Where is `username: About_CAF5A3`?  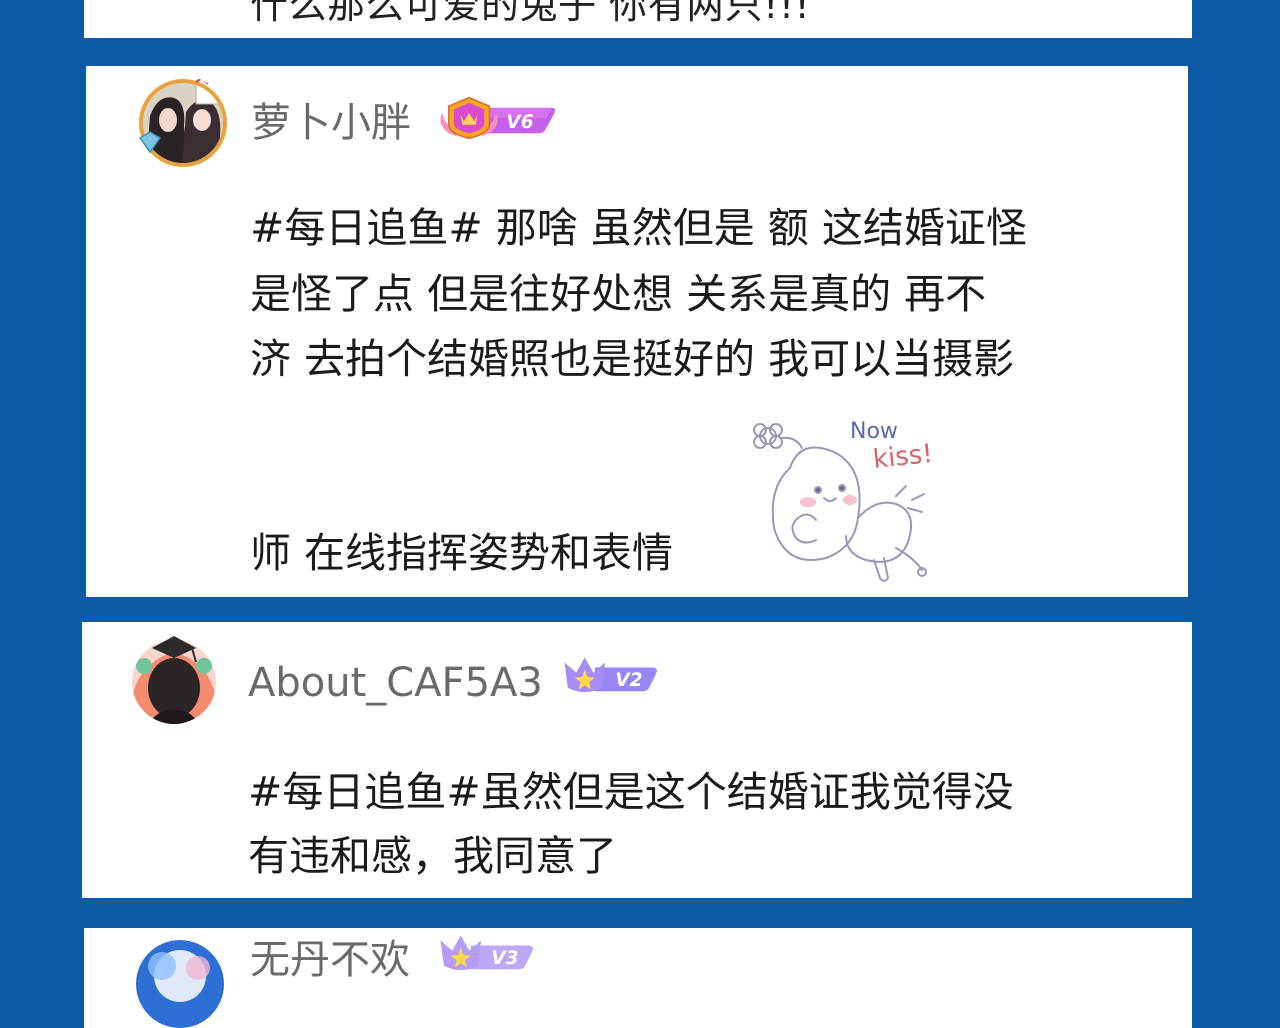
username: About_CAF5A3 is located at coordinates (395, 683).